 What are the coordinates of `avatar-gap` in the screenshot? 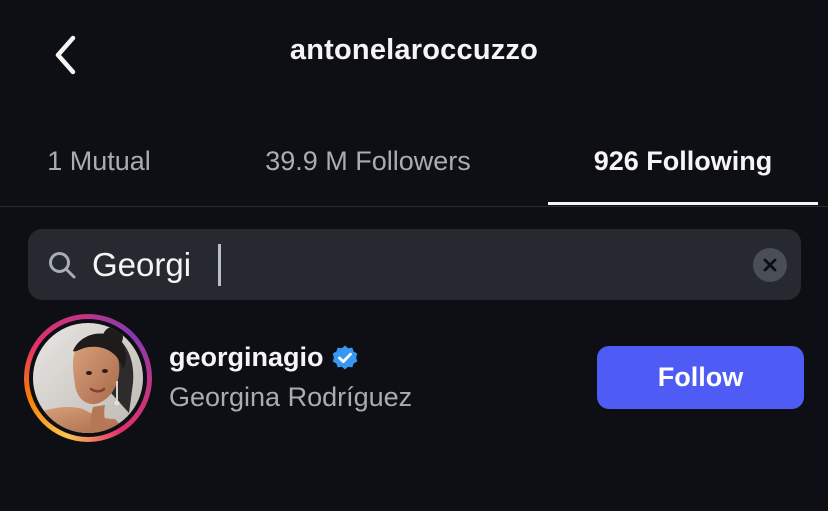 It's located at (88, 378).